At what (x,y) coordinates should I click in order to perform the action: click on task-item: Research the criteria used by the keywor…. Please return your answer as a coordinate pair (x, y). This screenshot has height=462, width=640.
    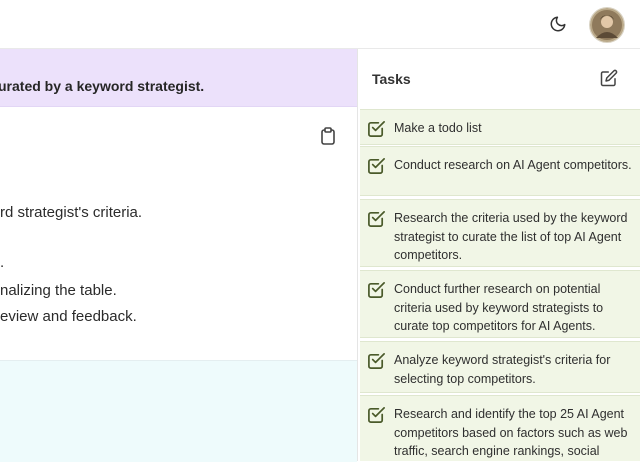
    Looking at the image, I should click on (500, 233).